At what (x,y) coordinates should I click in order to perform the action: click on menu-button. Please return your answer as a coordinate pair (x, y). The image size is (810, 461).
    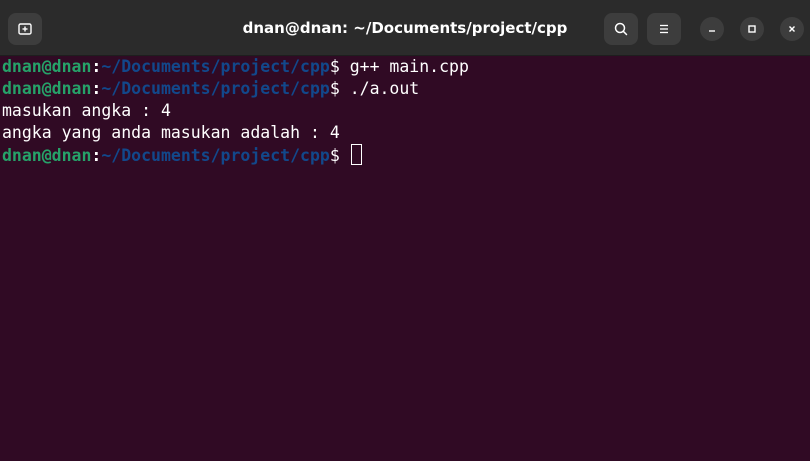
    Looking at the image, I should click on (664, 29).